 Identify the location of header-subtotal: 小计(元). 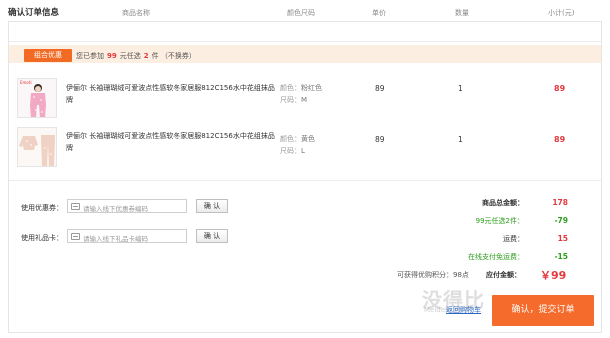
(561, 13).